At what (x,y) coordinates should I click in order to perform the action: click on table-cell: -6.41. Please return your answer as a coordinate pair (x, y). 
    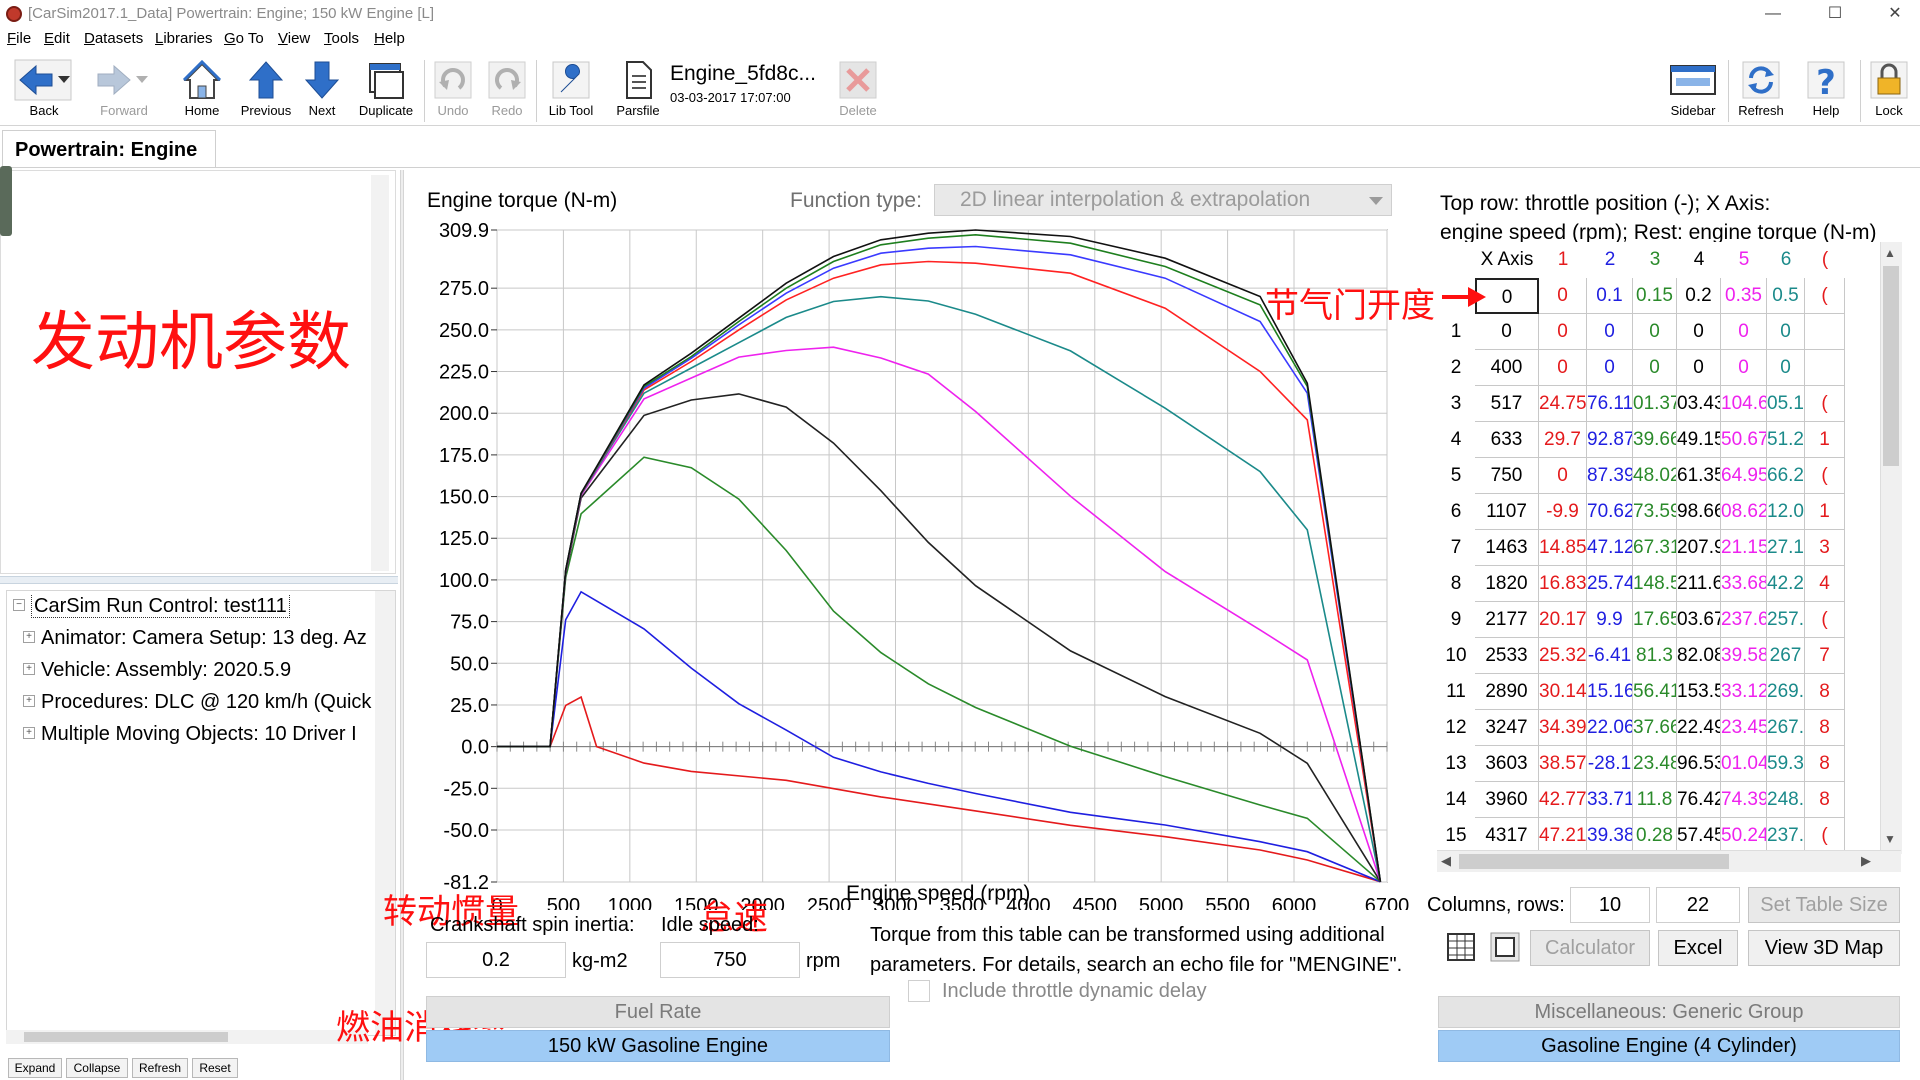
    Looking at the image, I should click on (1610, 656).